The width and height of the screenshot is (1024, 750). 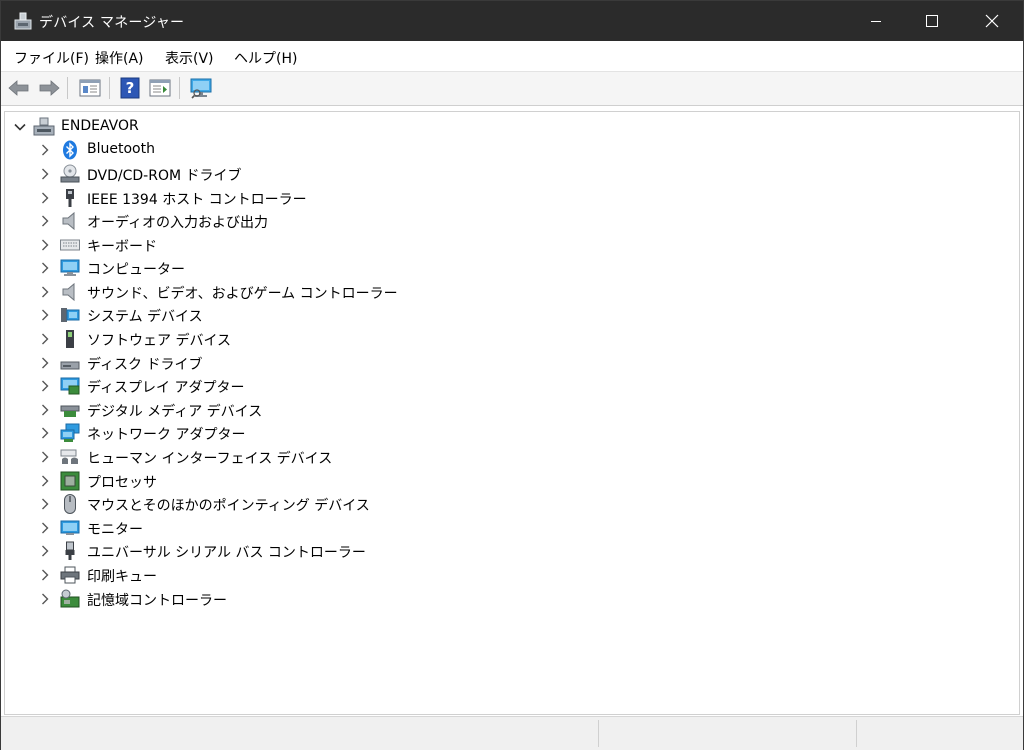 I want to click on mouse-icon, so click(x=70, y=504).